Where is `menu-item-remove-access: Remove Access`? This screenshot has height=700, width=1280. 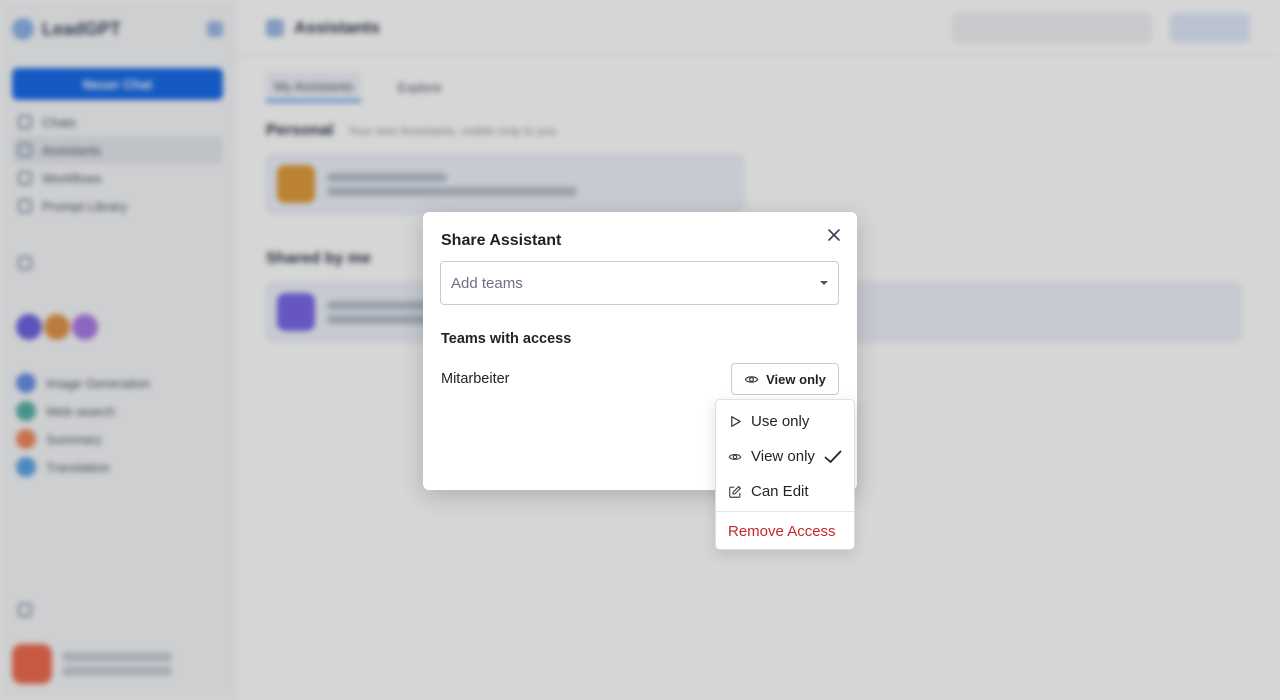
menu-item-remove-access: Remove Access is located at coordinates (785, 531).